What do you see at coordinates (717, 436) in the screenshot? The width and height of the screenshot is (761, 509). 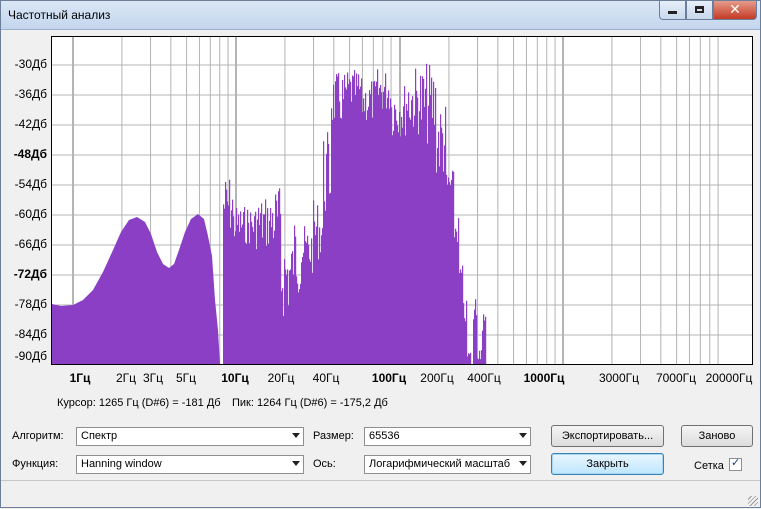 I see `replot-button: Заново` at bounding box center [717, 436].